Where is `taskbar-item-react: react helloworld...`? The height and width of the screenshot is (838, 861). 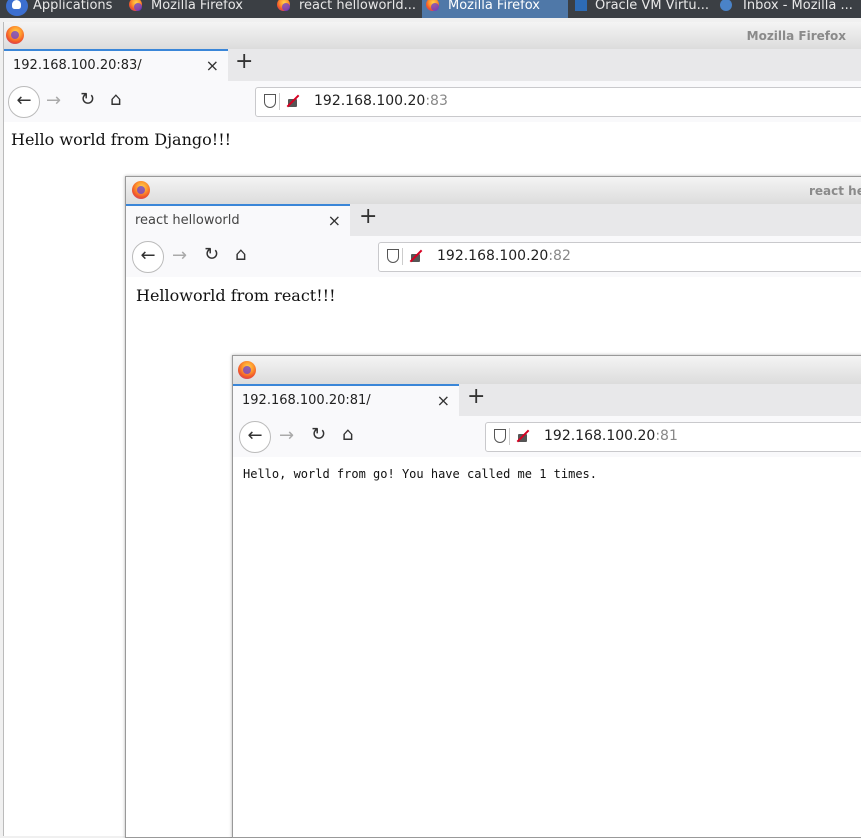
taskbar-item-react: react helloworld... is located at coordinates (346, 9).